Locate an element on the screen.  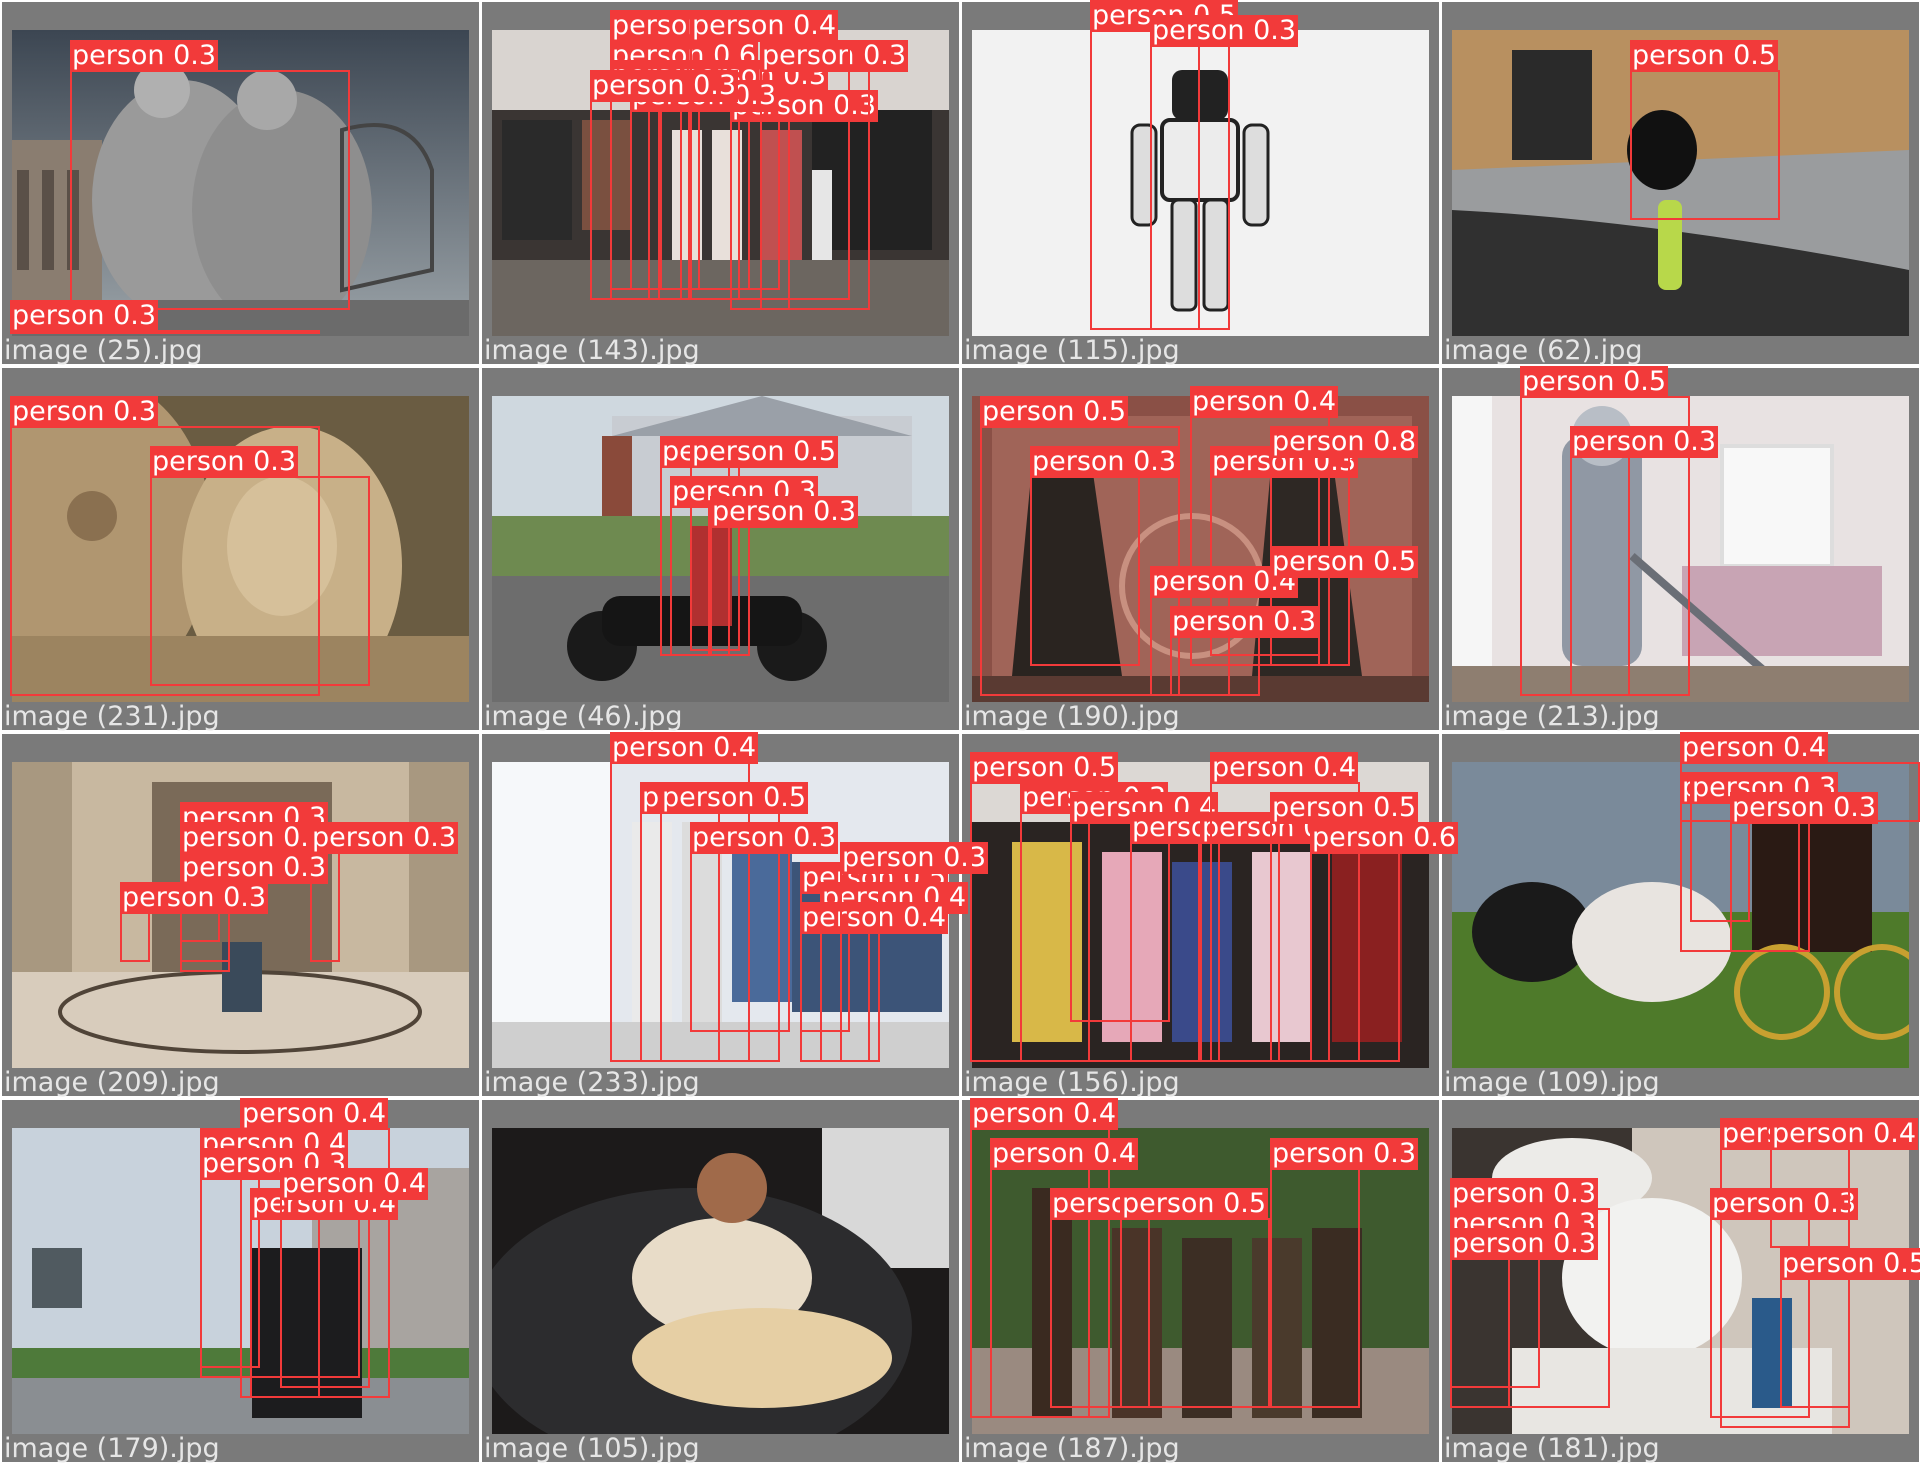
result-cell: image (105).jpg is located at coordinates (720, 1282).